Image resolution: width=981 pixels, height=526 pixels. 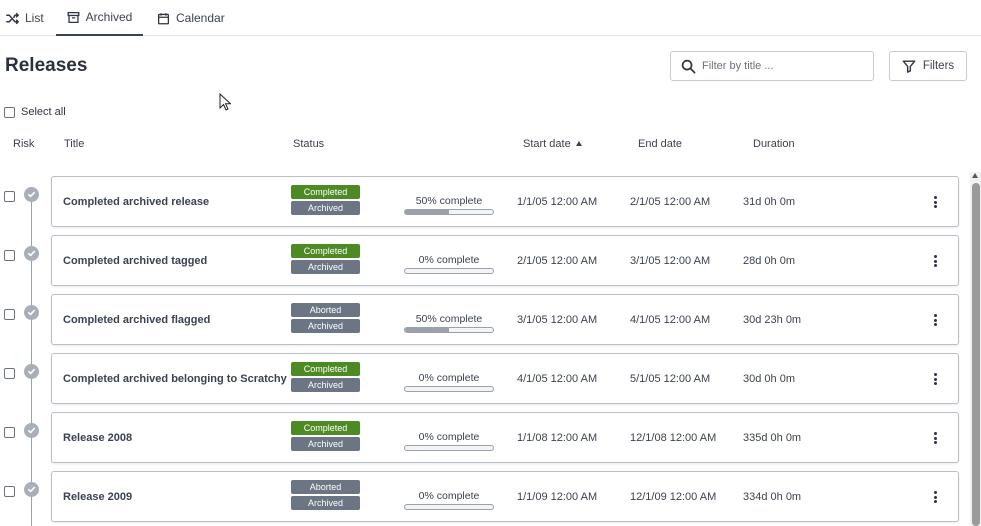 What do you see at coordinates (673, 497) in the screenshot?
I see `end-date: 12/1/09 12:00 AM` at bounding box center [673, 497].